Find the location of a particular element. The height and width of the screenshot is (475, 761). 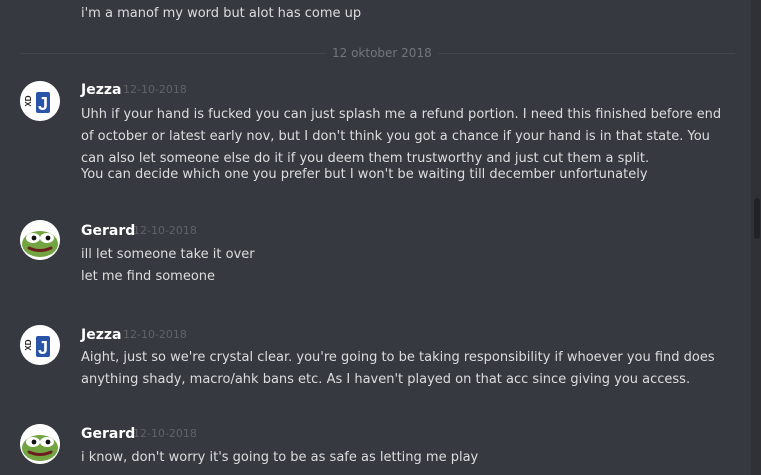

chat-scrollbar is located at coordinates (756, 237).